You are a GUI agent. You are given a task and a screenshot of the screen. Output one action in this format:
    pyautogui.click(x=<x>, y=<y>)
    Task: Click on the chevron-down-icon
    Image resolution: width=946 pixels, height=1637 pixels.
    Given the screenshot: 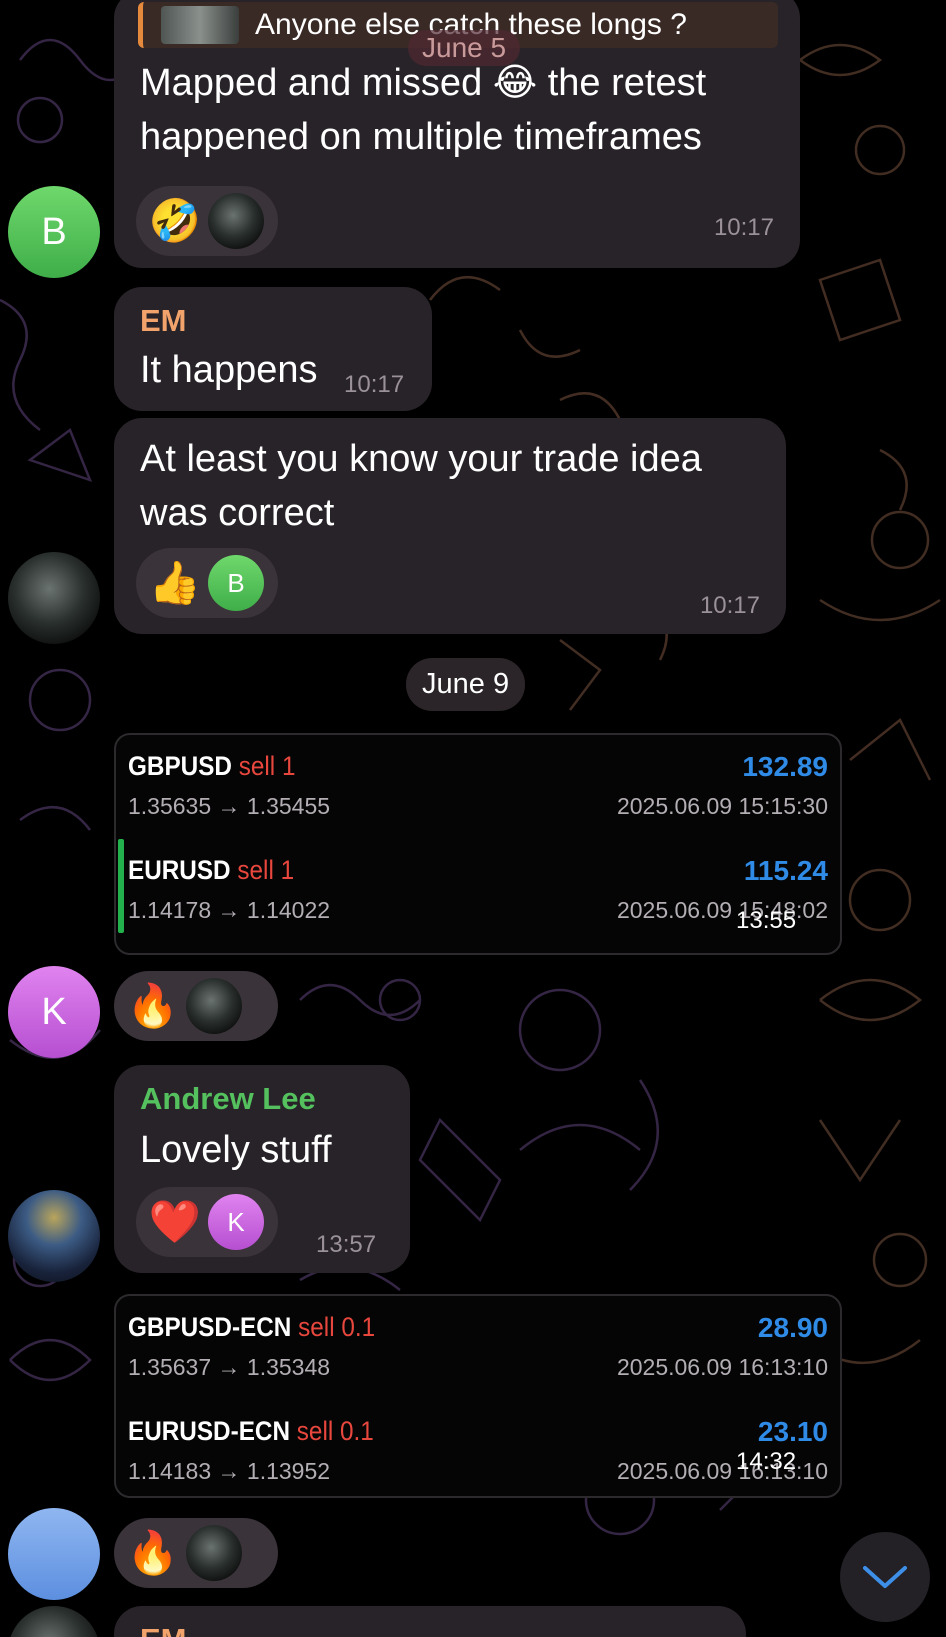 What is the action you would take?
    pyautogui.click(x=885, y=1577)
    